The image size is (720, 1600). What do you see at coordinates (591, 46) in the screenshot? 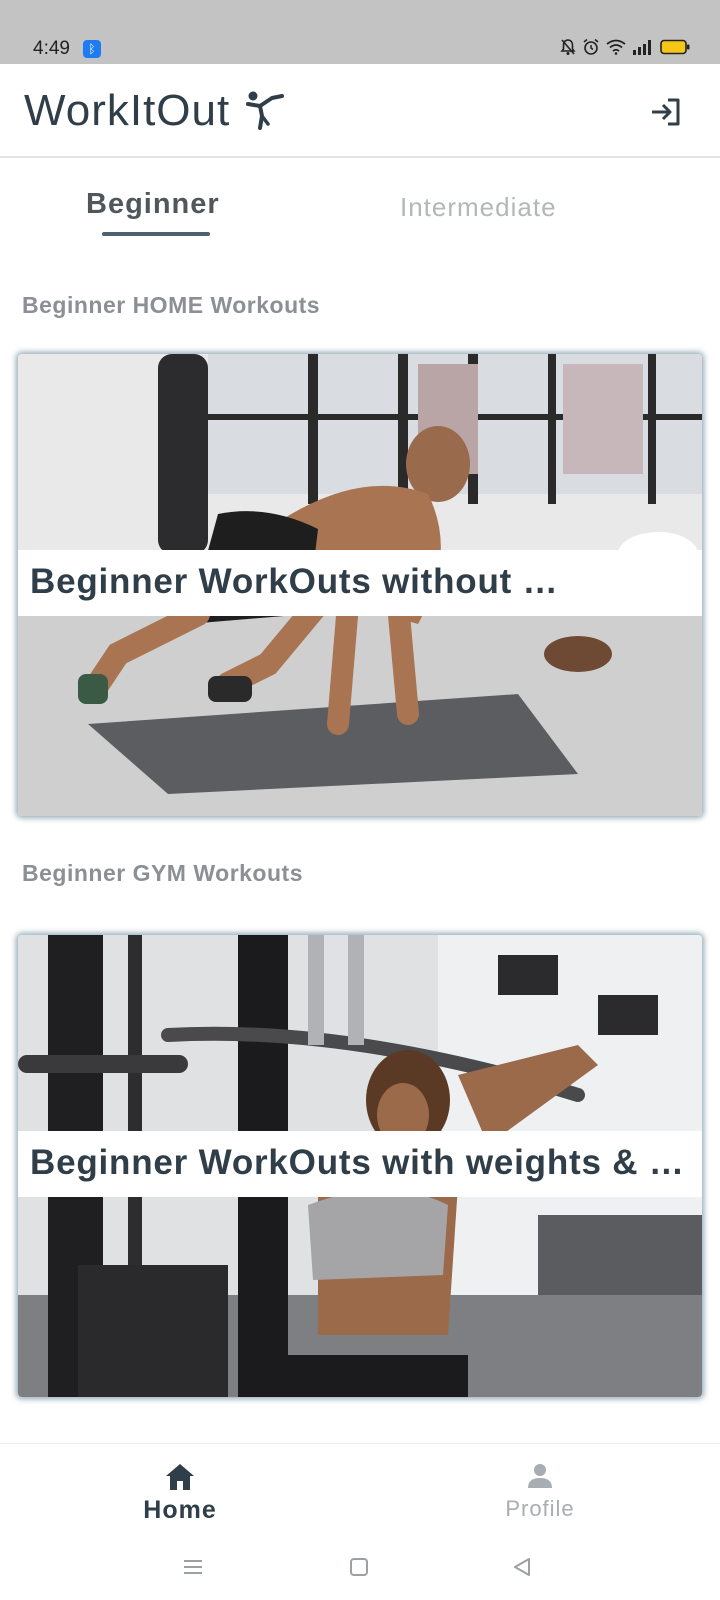
I see `alarm-icon` at bounding box center [591, 46].